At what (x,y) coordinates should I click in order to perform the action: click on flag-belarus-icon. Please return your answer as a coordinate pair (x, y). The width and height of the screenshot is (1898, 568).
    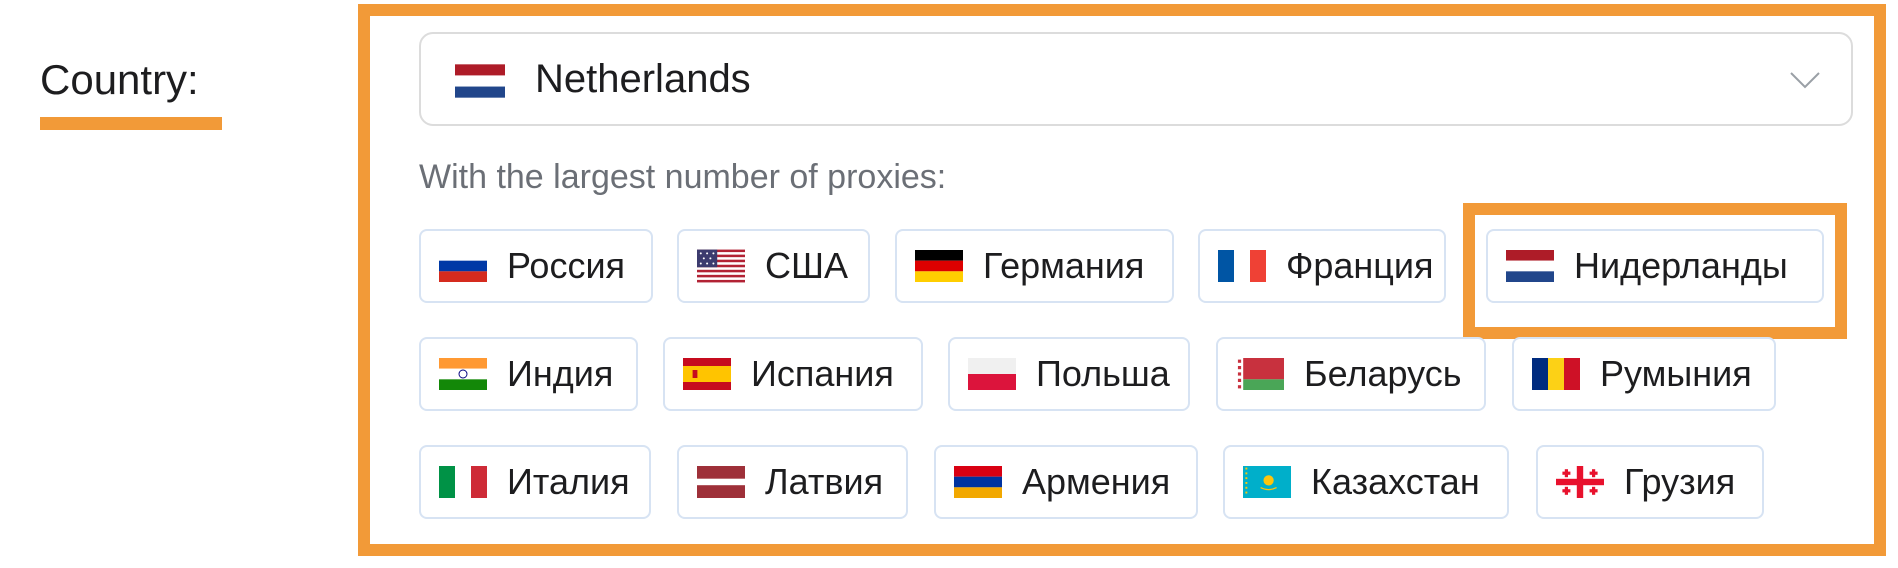
    Looking at the image, I should click on (1260, 374).